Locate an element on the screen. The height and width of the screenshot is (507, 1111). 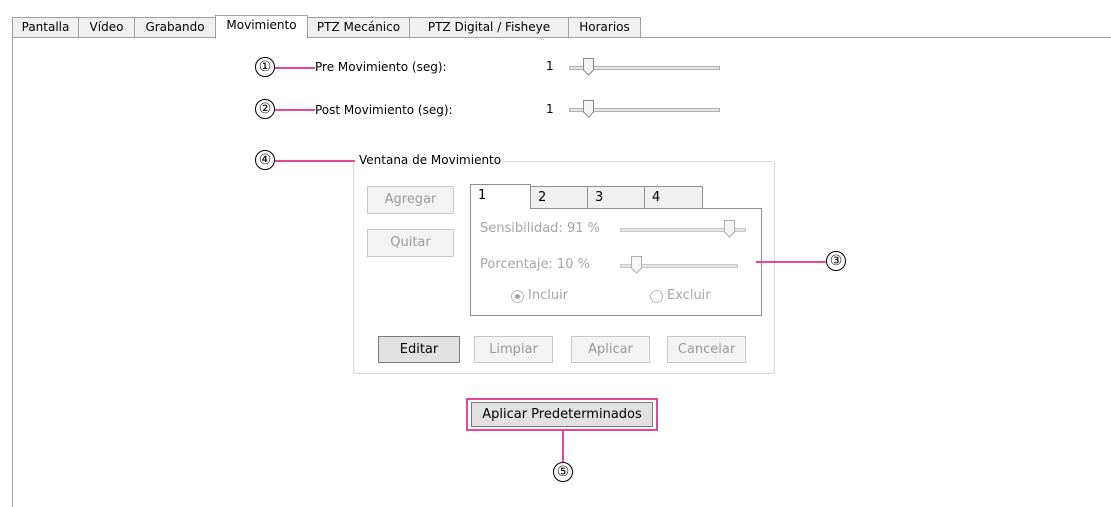
sensitivity-label: Sensibilidad: 91 % is located at coordinates (540, 228).